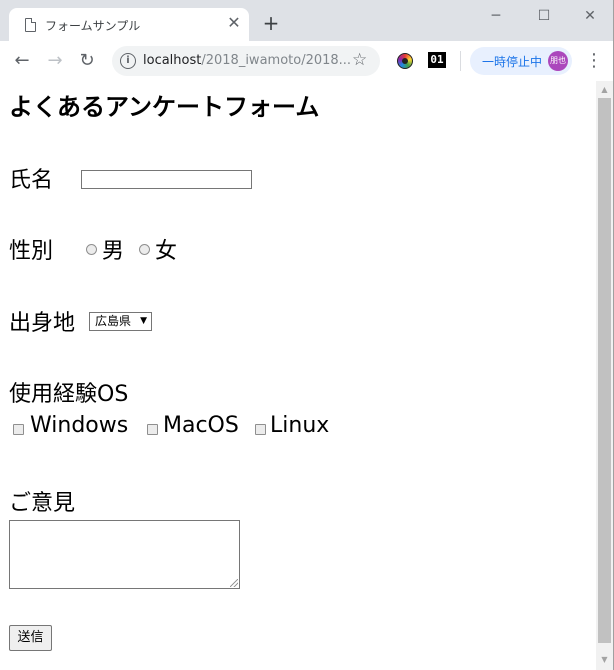 The width and height of the screenshot is (614, 670). What do you see at coordinates (271, 23) in the screenshot?
I see `new-tab-button: +` at bounding box center [271, 23].